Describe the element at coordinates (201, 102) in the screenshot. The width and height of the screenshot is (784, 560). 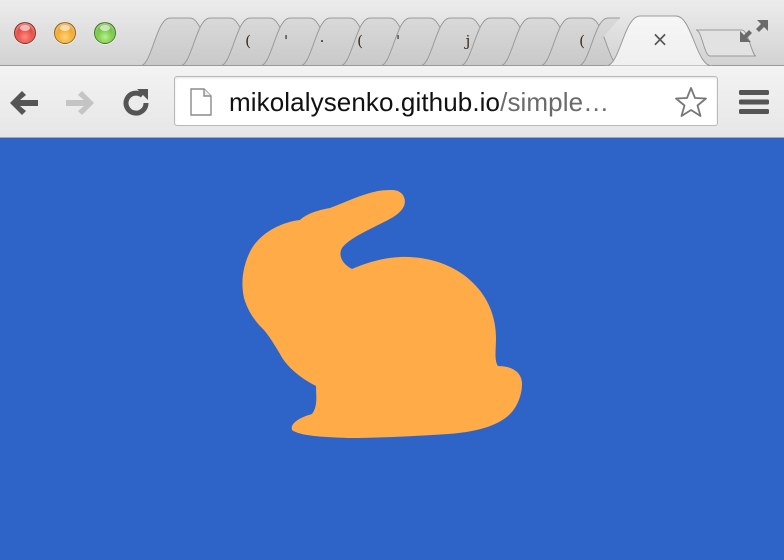
I see `page-icon` at that location.